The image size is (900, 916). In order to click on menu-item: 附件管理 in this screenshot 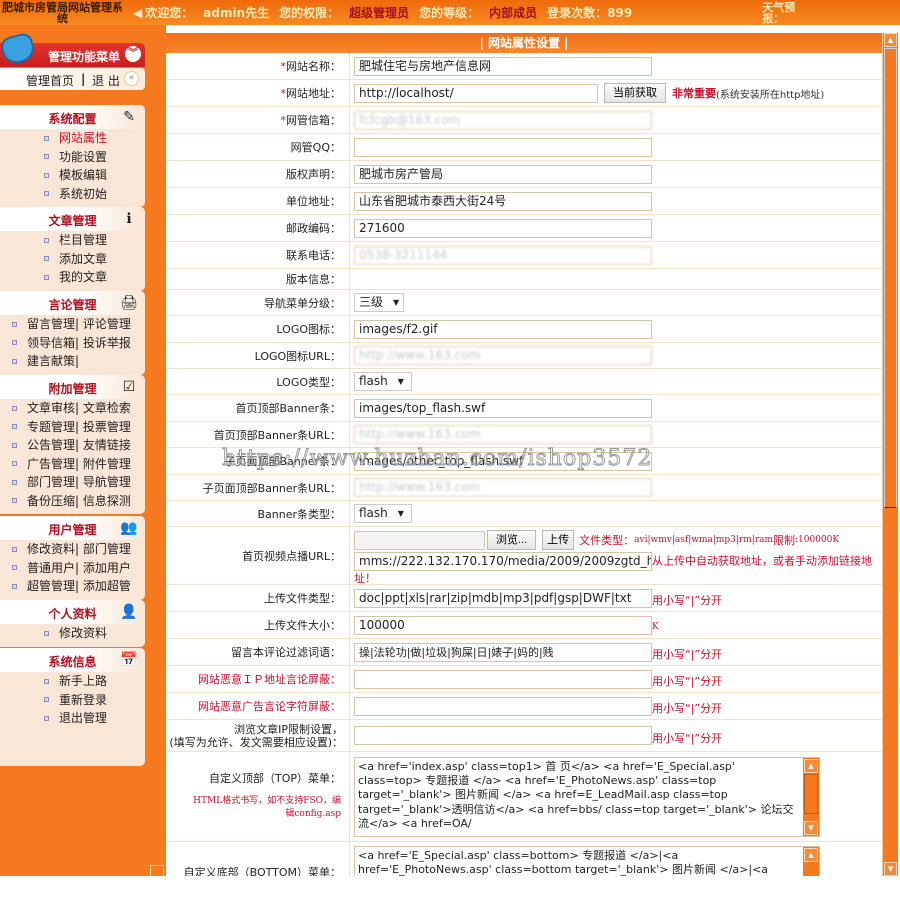, I will do `click(107, 464)`.